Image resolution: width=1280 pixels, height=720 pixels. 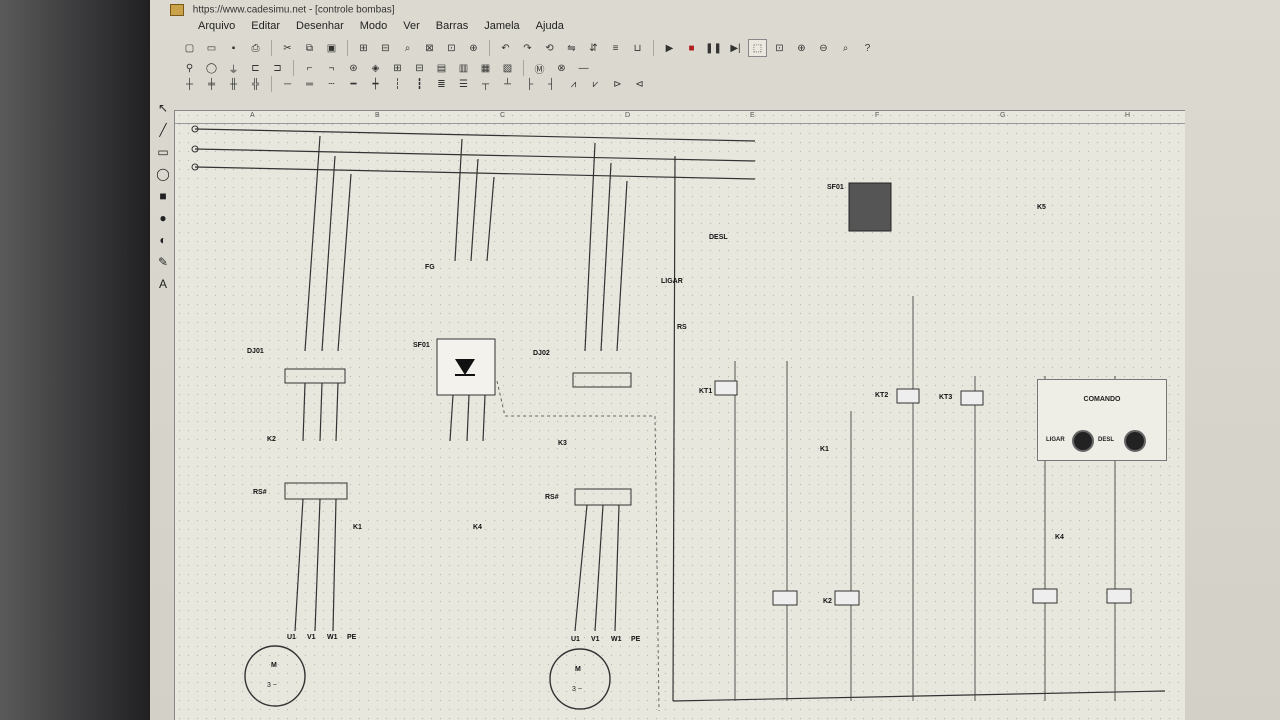 I want to click on kt1-label: KT1, so click(x=705, y=391).